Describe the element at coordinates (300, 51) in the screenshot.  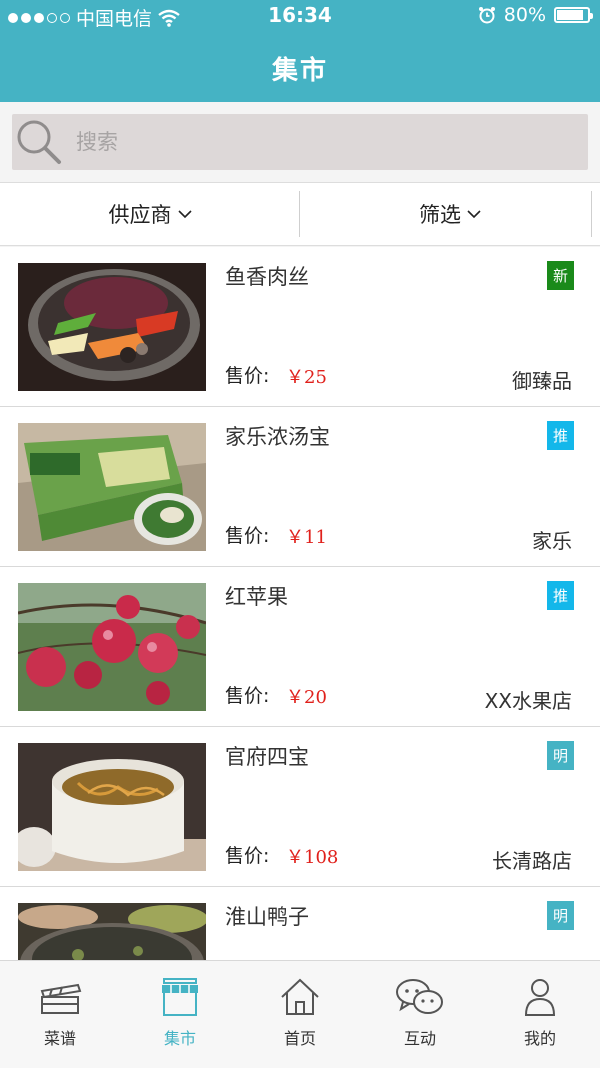
I see `header: 中国电信 16:34 80% 集市` at that location.